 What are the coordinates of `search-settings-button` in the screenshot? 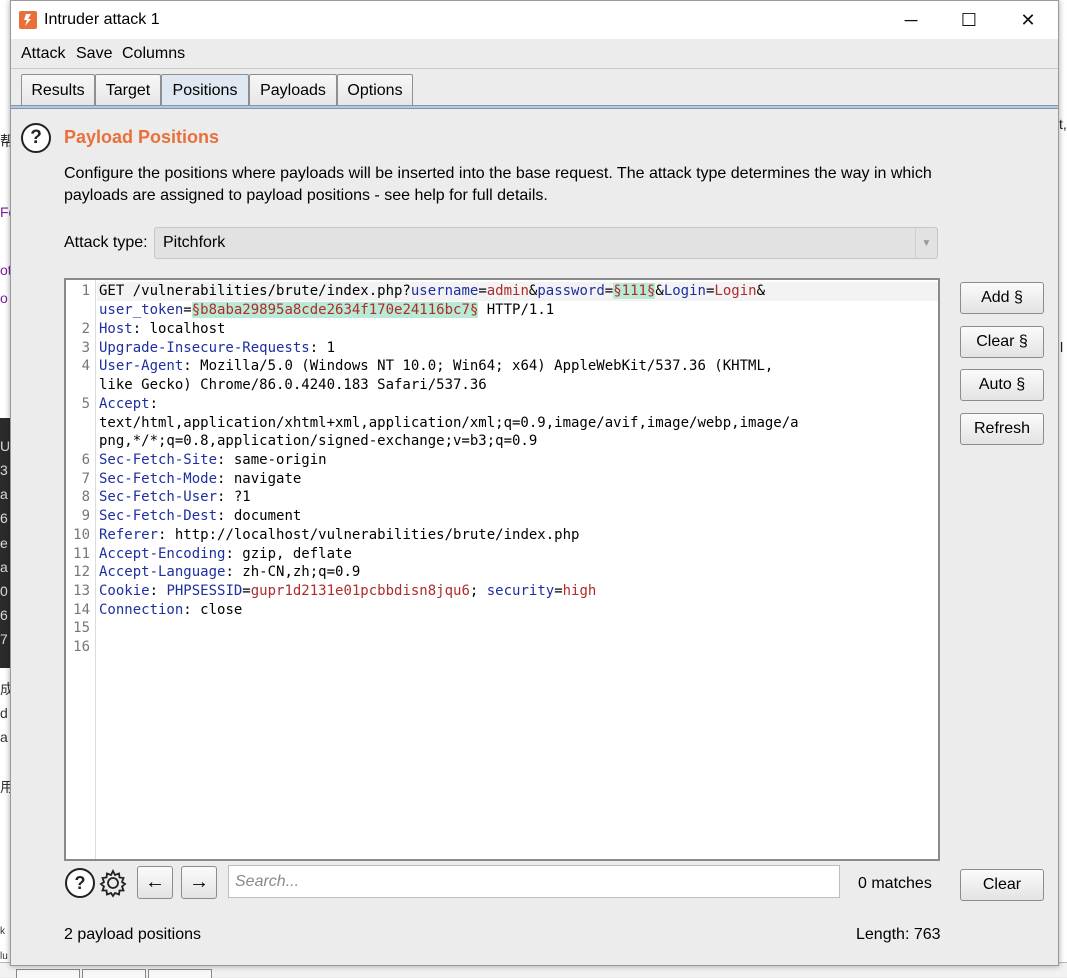 It's located at (113, 883).